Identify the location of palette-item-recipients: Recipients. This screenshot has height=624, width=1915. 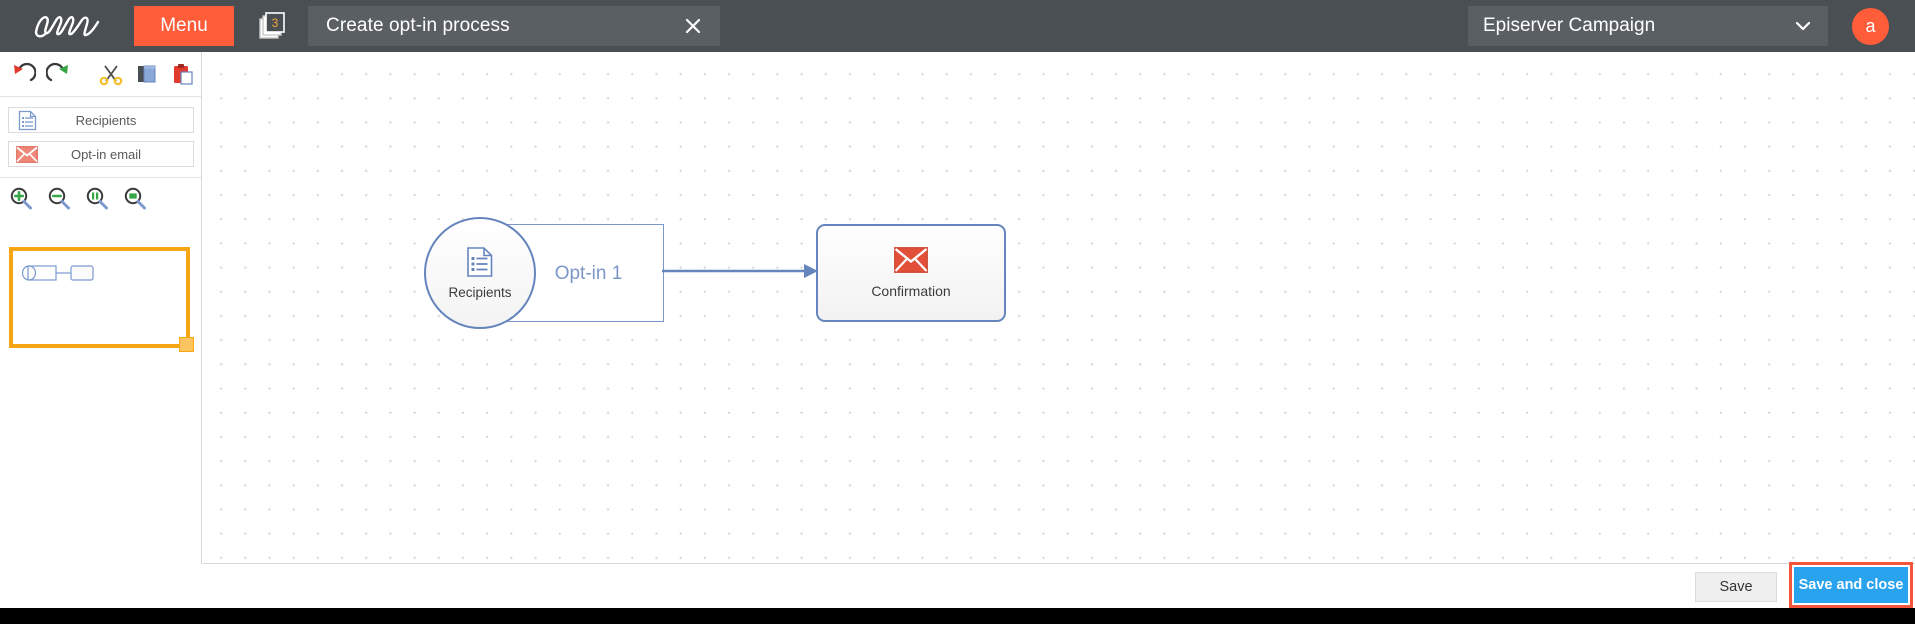
(101, 120).